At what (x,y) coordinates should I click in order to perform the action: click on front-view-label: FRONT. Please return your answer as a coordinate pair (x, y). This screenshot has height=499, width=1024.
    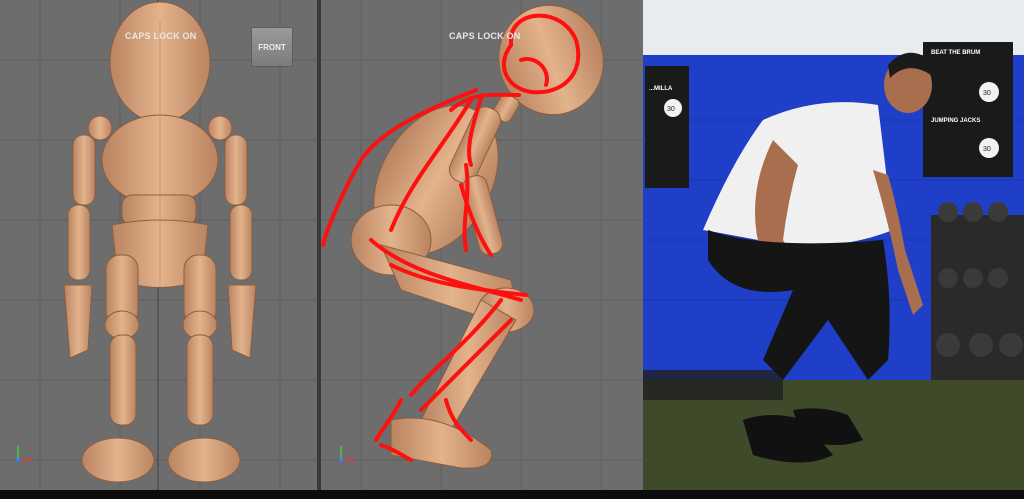
    Looking at the image, I should click on (272, 47).